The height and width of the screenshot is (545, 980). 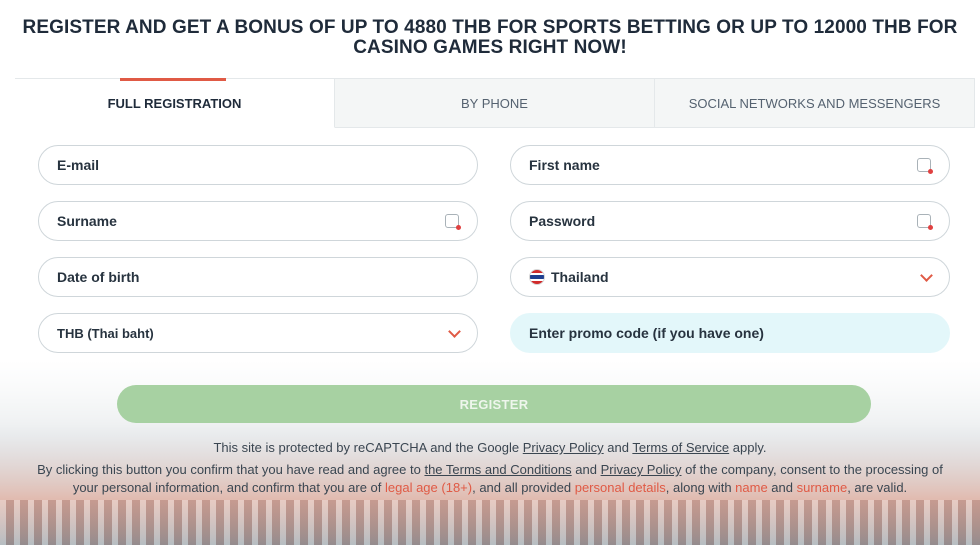 What do you see at coordinates (523, 487) in the screenshot?
I see `consent-text-4: , and all provided` at bounding box center [523, 487].